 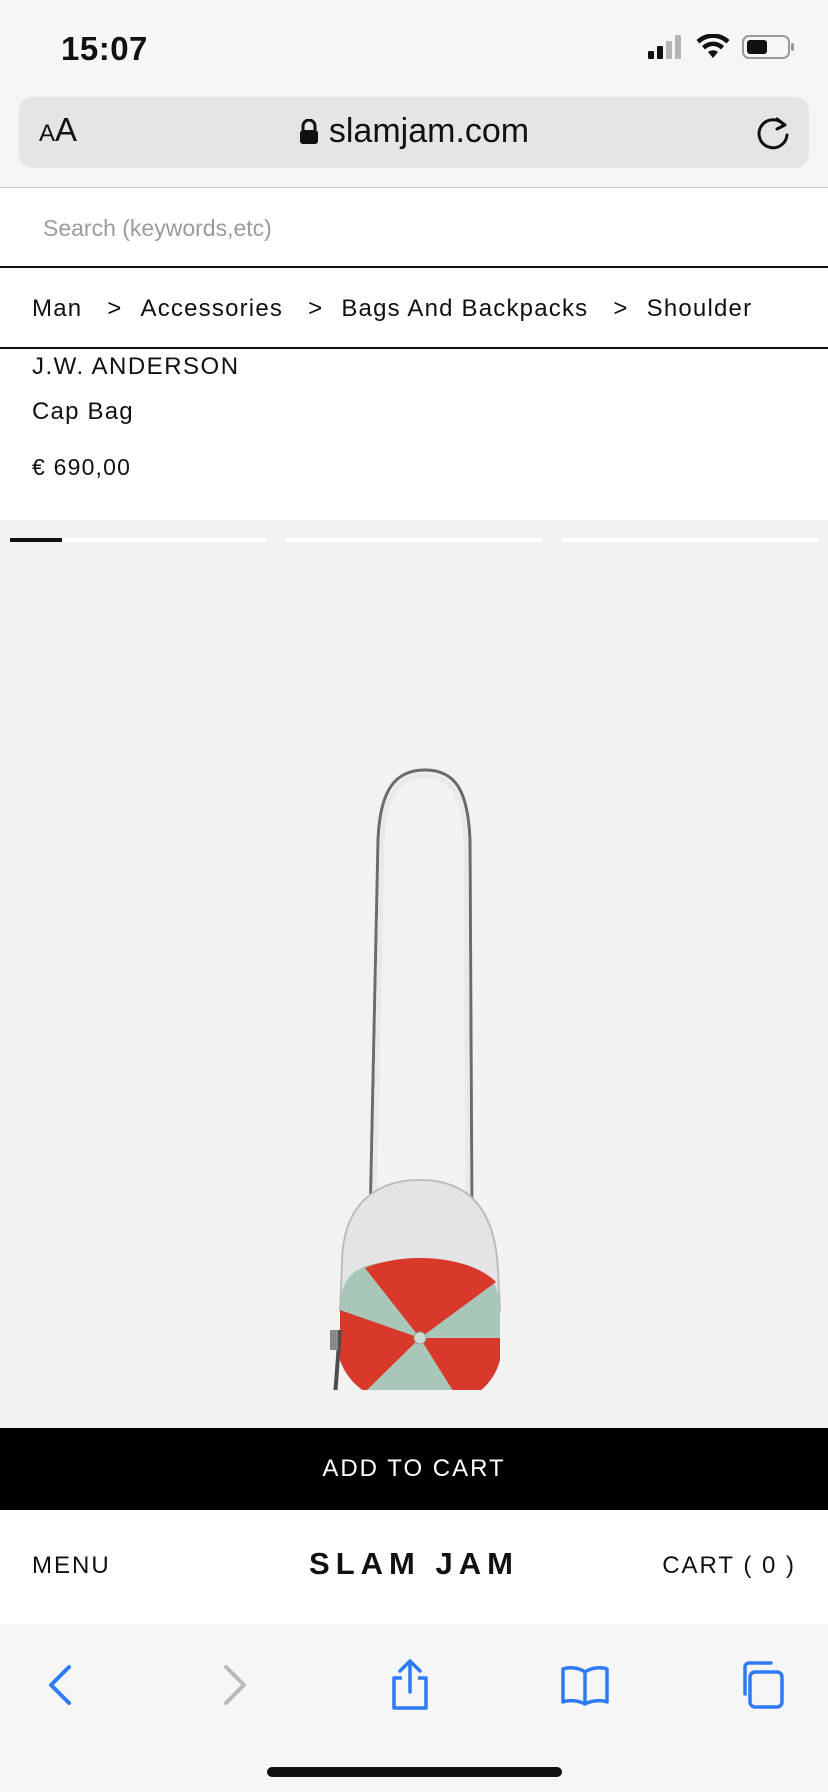 What do you see at coordinates (414, 1772) in the screenshot?
I see `home-indicator` at bounding box center [414, 1772].